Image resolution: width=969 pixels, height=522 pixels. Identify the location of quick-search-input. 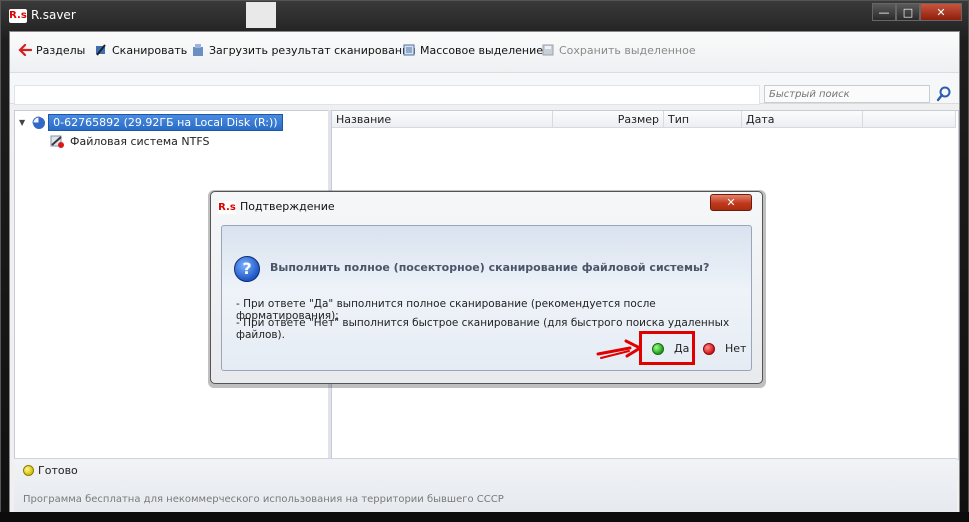
(847, 94).